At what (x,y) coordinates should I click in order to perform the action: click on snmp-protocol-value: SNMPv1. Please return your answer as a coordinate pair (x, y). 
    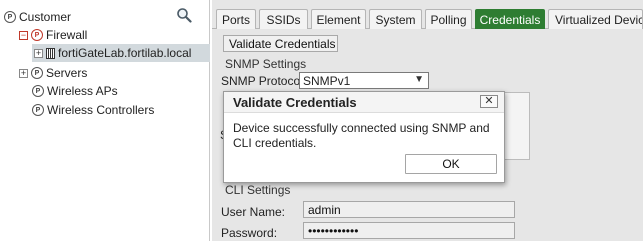
    Looking at the image, I should click on (327, 80).